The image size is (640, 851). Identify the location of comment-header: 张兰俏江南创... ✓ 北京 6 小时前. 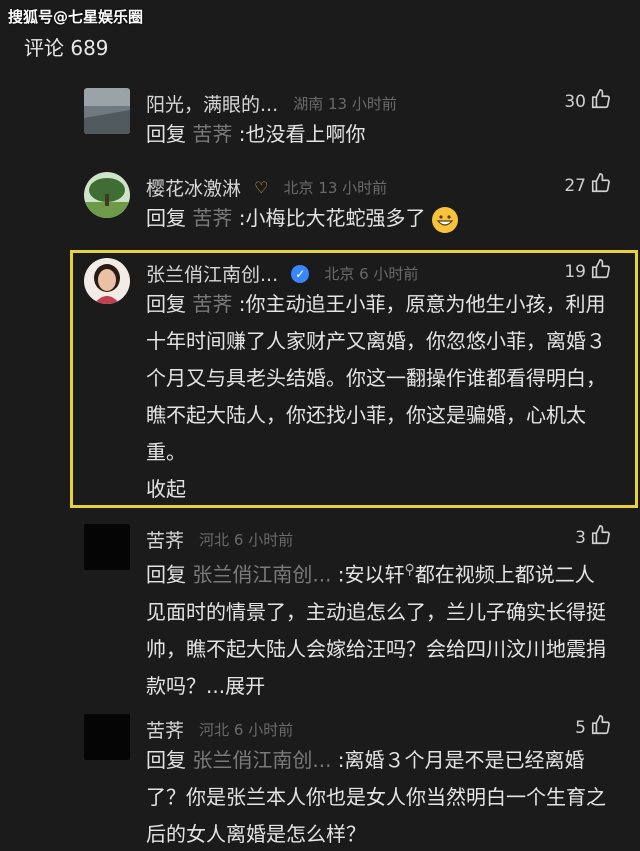
(383, 274).